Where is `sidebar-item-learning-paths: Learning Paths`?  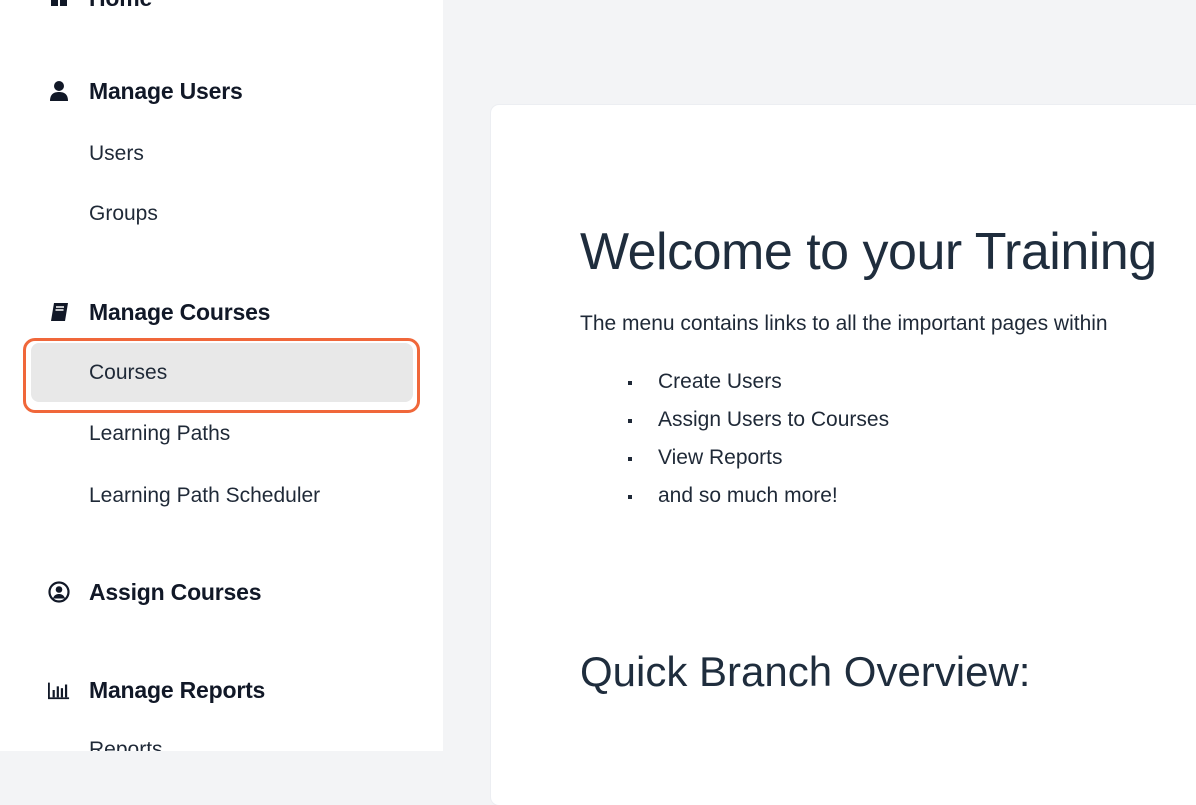 sidebar-item-learning-paths: Learning Paths is located at coordinates (159, 434).